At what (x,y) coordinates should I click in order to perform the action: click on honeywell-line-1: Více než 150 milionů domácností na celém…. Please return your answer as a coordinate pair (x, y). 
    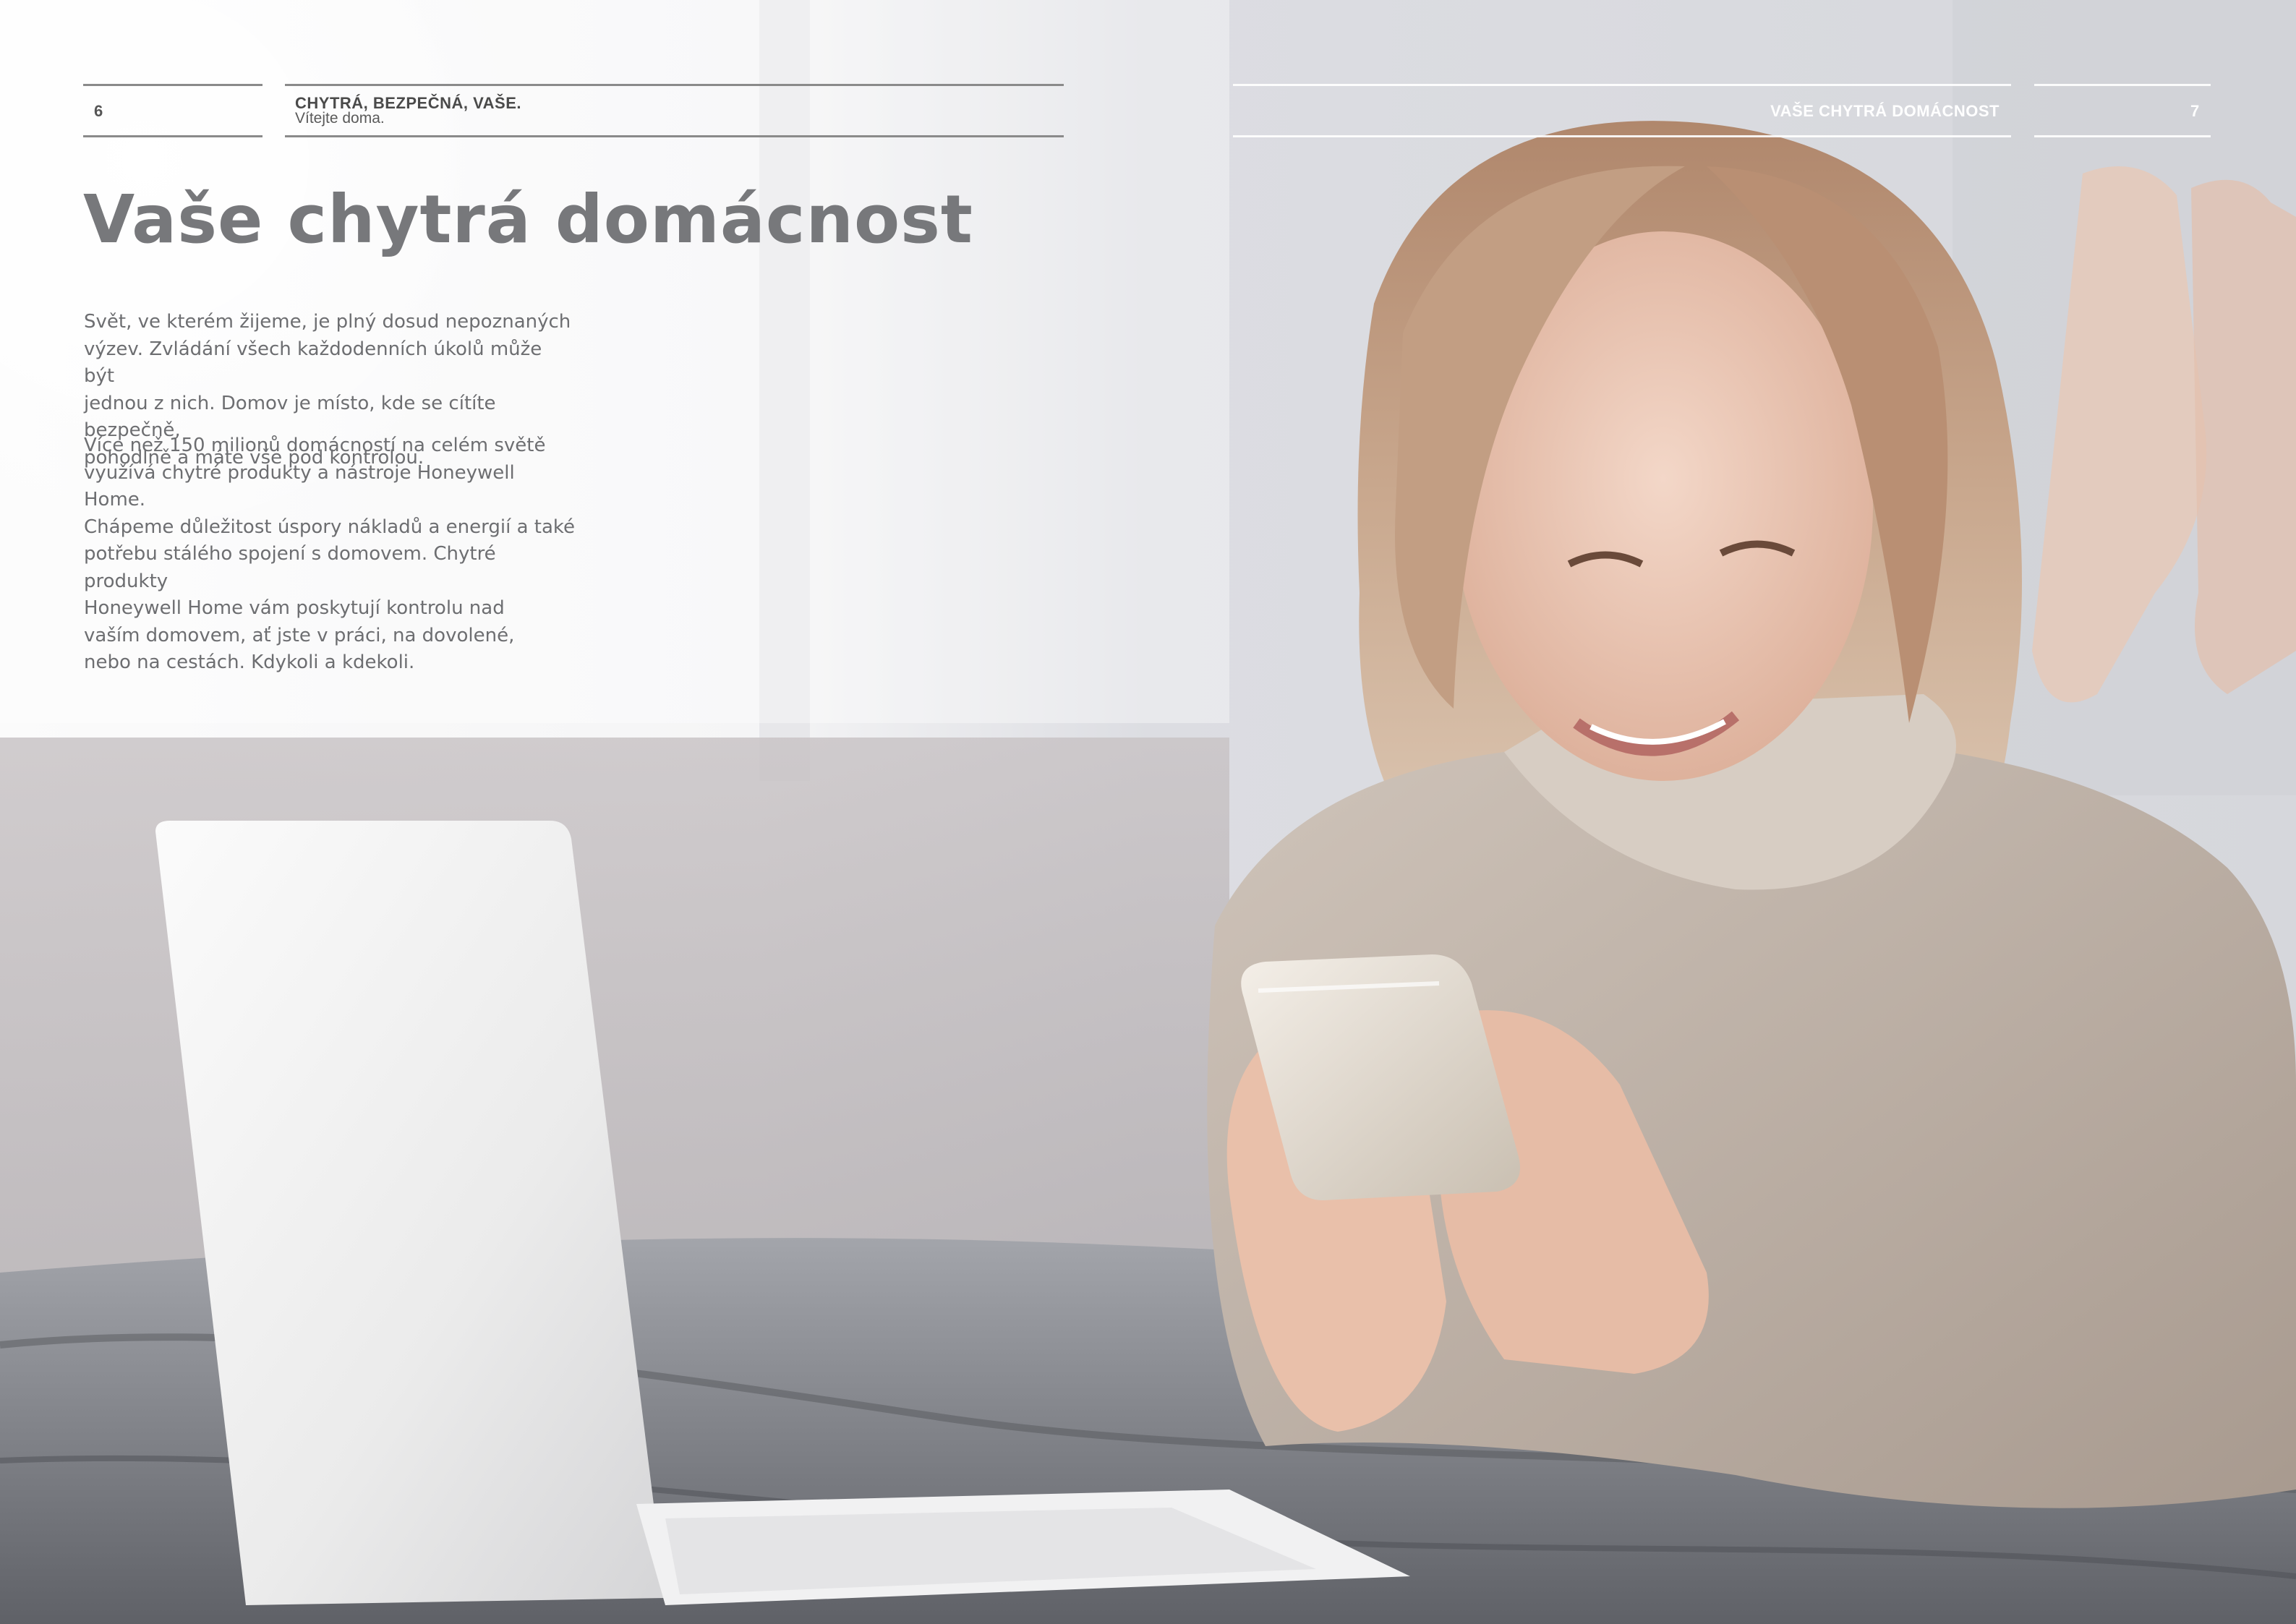
    Looking at the image, I should click on (315, 446).